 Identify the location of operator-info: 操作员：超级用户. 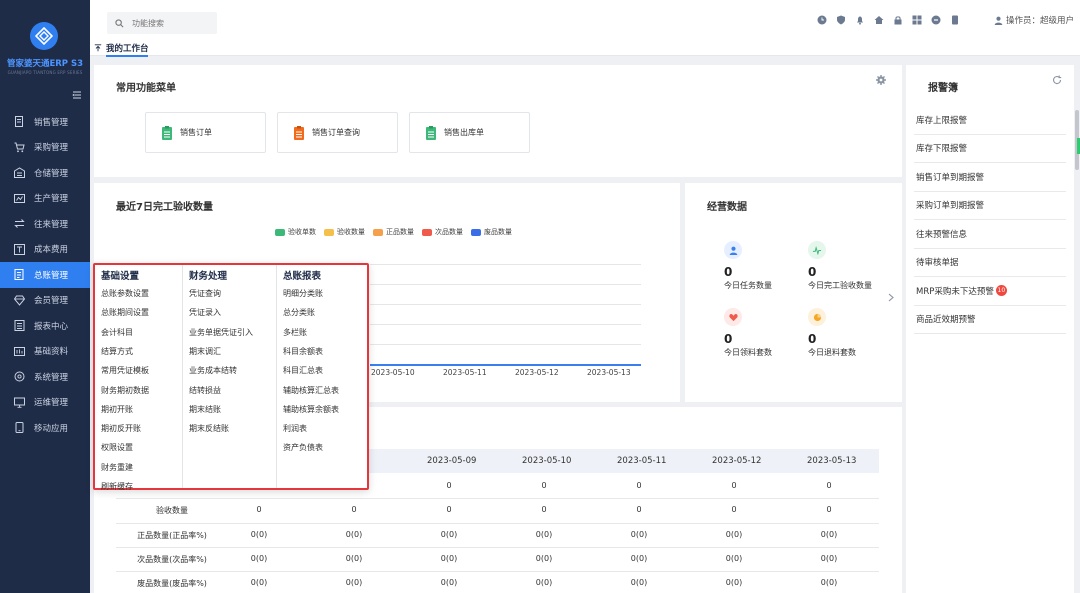
(1034, 20).